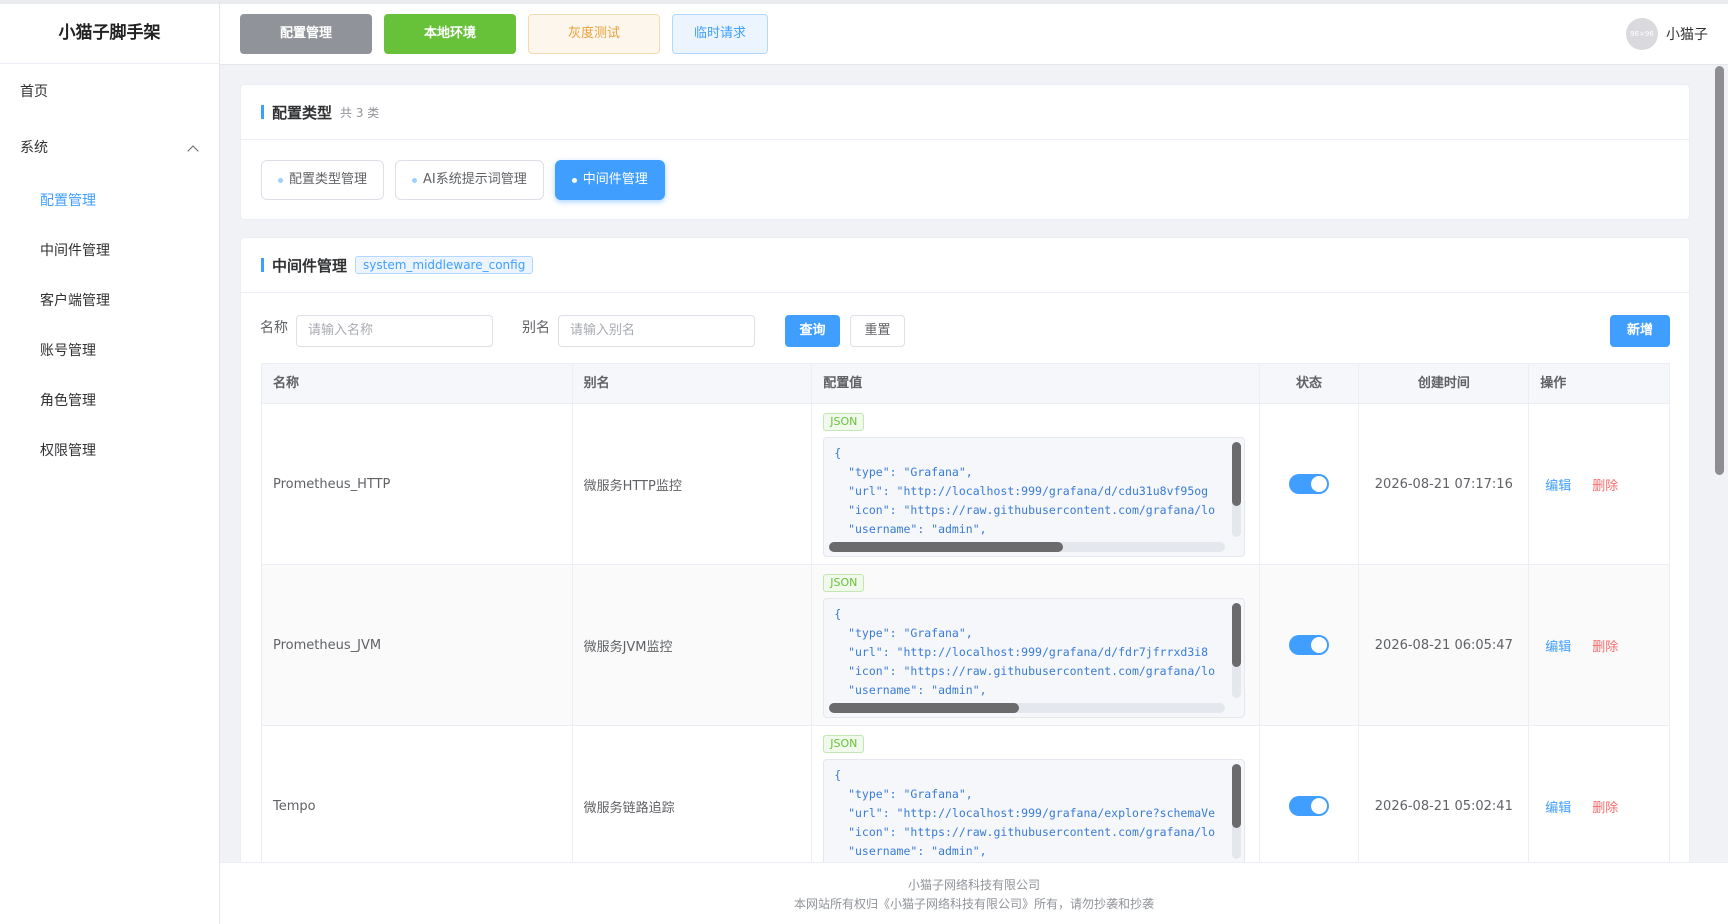 The height and width of the screenshot is (924, 1728). I want to click on tab-config-type: 配置类型管理, so click(323, 180).